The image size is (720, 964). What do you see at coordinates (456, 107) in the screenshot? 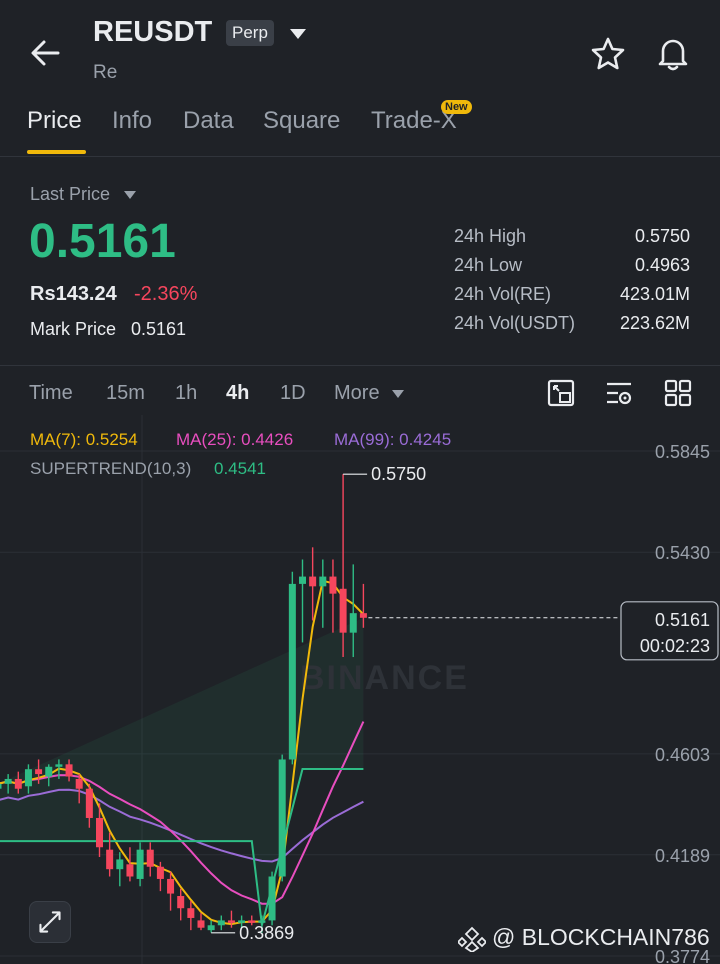
I see `new-badge: New` at bounding box center [456, 107].